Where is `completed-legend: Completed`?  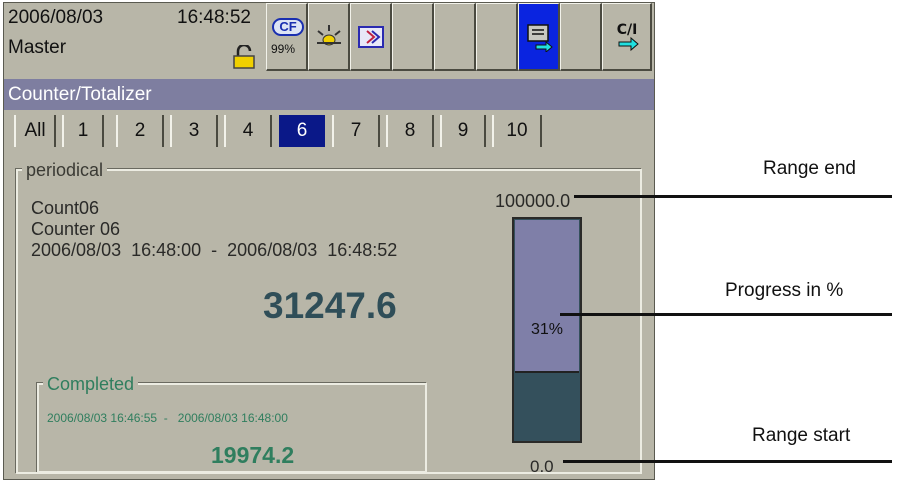
completed-legend: Completed is located at coordinates (91, 384).